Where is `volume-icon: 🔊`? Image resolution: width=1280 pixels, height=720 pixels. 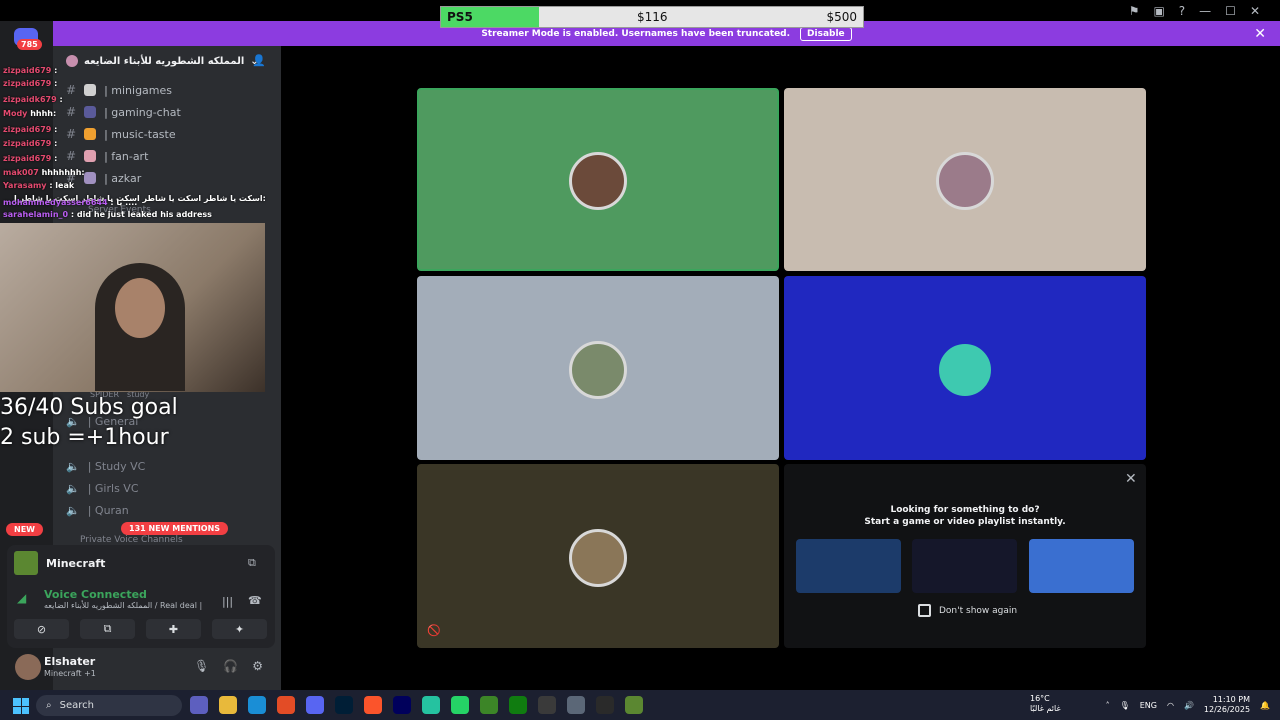
volume-icon: 🔊 is located at coordinates (1189, 705).